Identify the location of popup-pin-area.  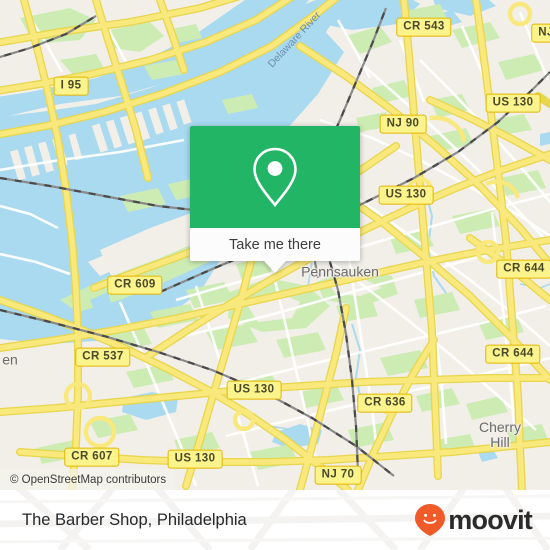
(275, 177).